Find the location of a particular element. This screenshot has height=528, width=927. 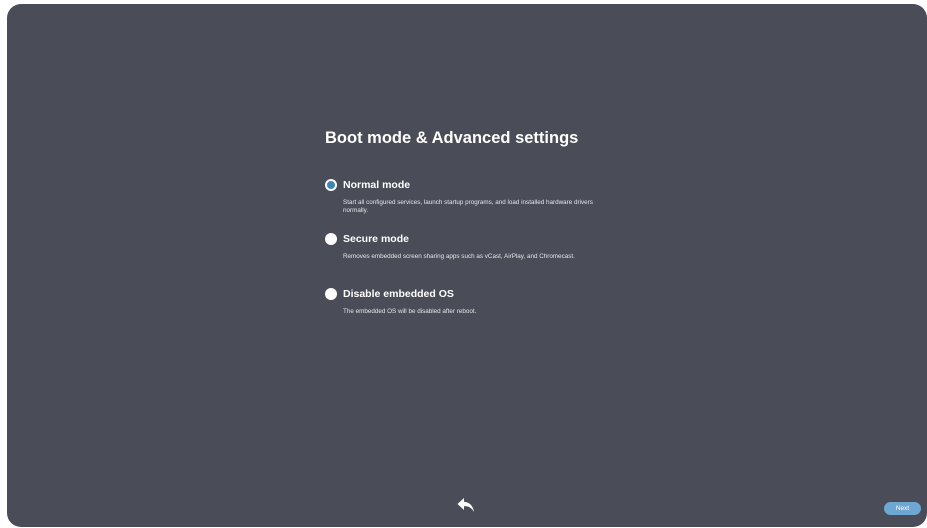

option-secure-mode-label: Secure mode is located at coordinates (376, 239).